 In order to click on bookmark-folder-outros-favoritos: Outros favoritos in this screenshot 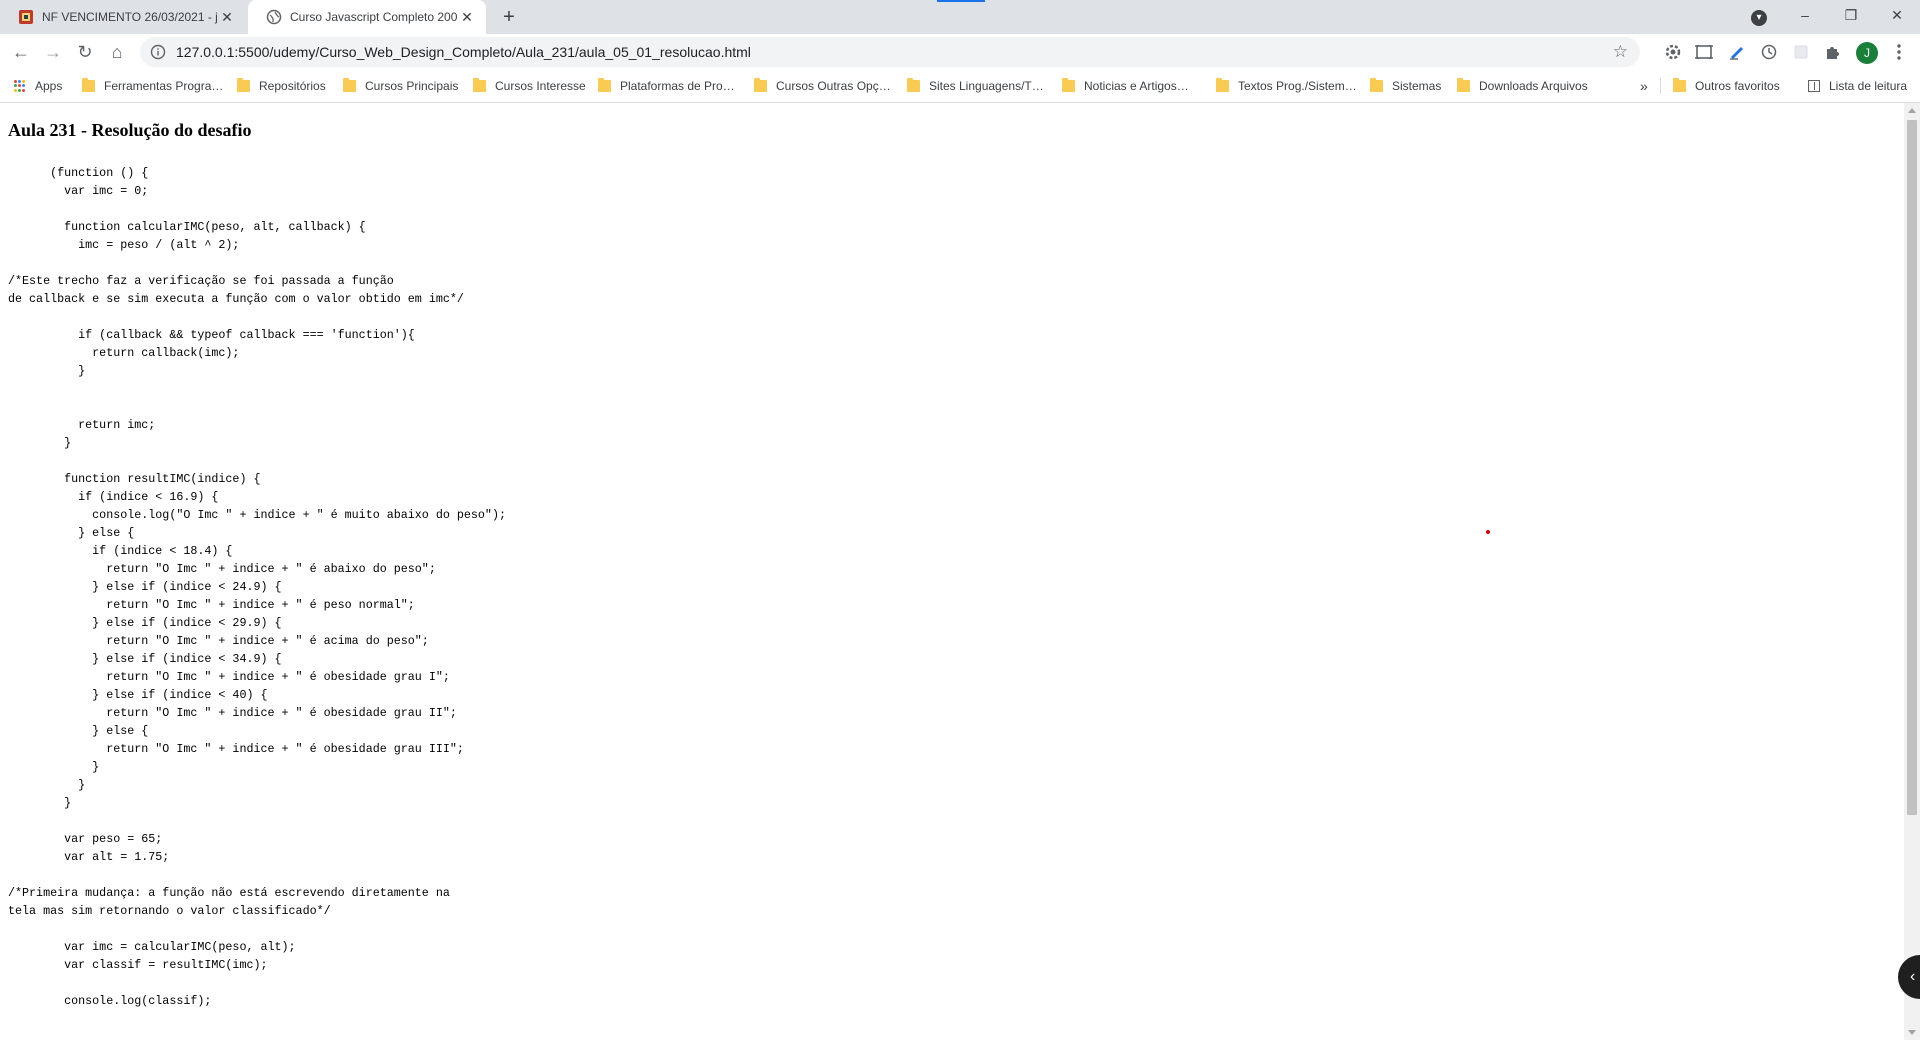, I will do `click(1726, 86)`.